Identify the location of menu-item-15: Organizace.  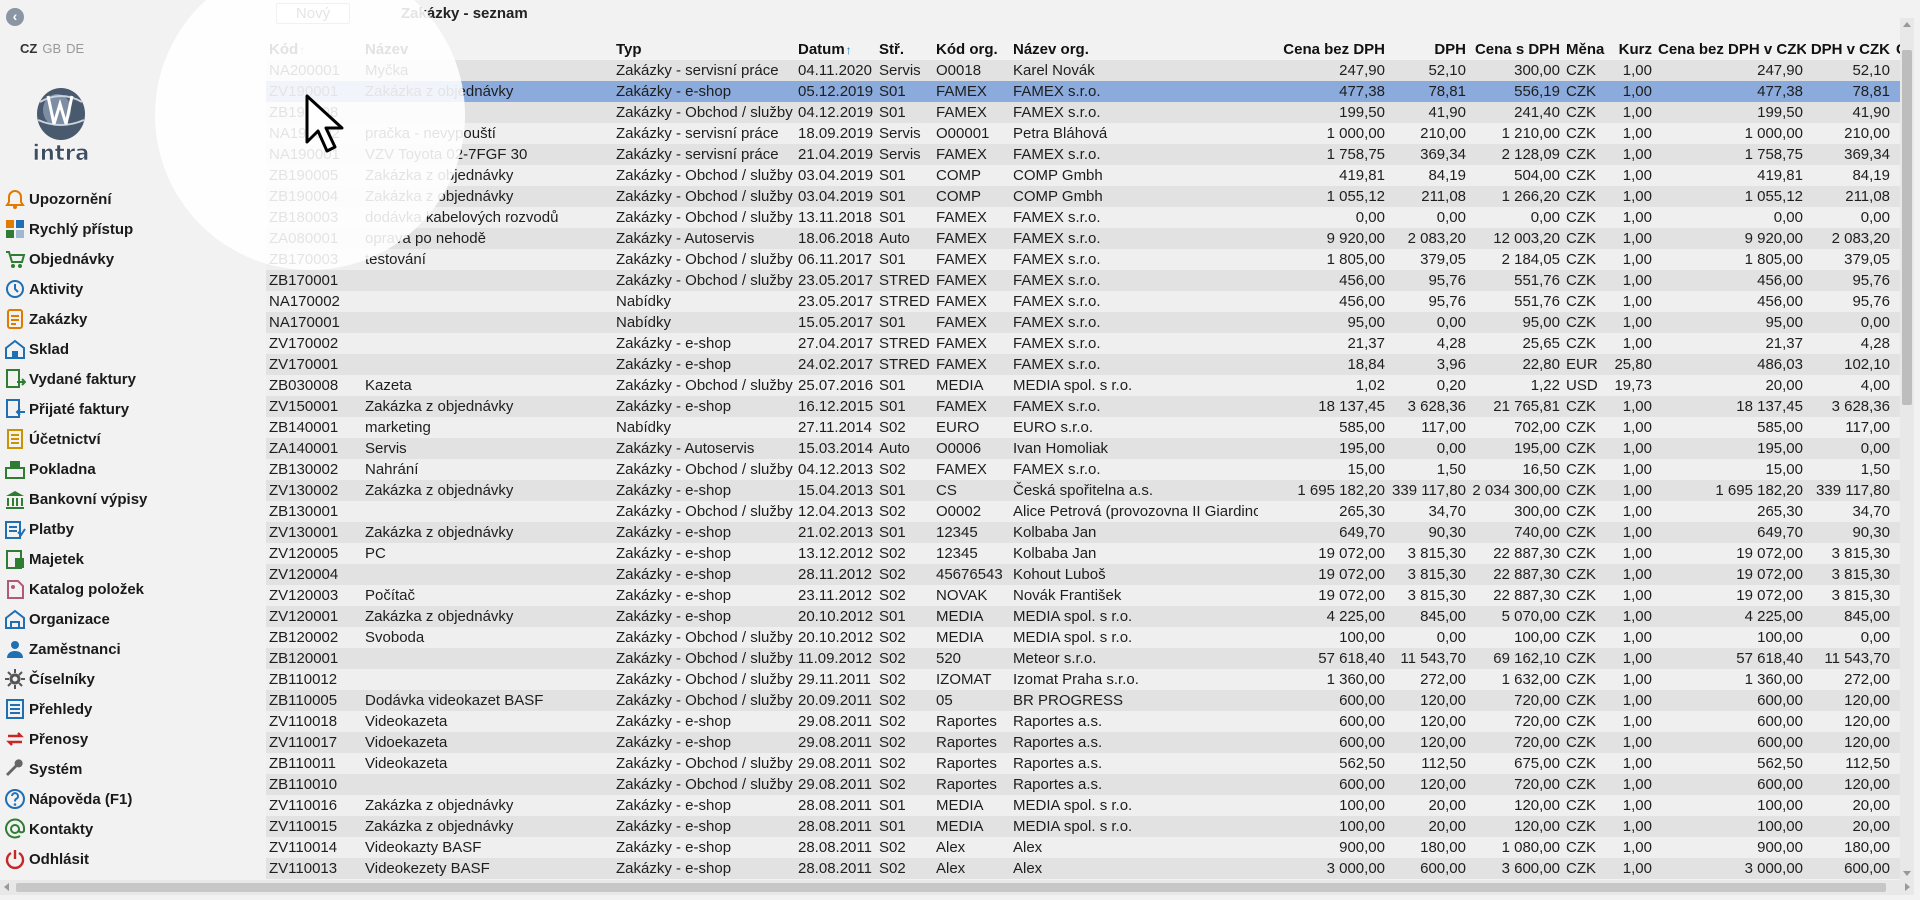
(75, 619).